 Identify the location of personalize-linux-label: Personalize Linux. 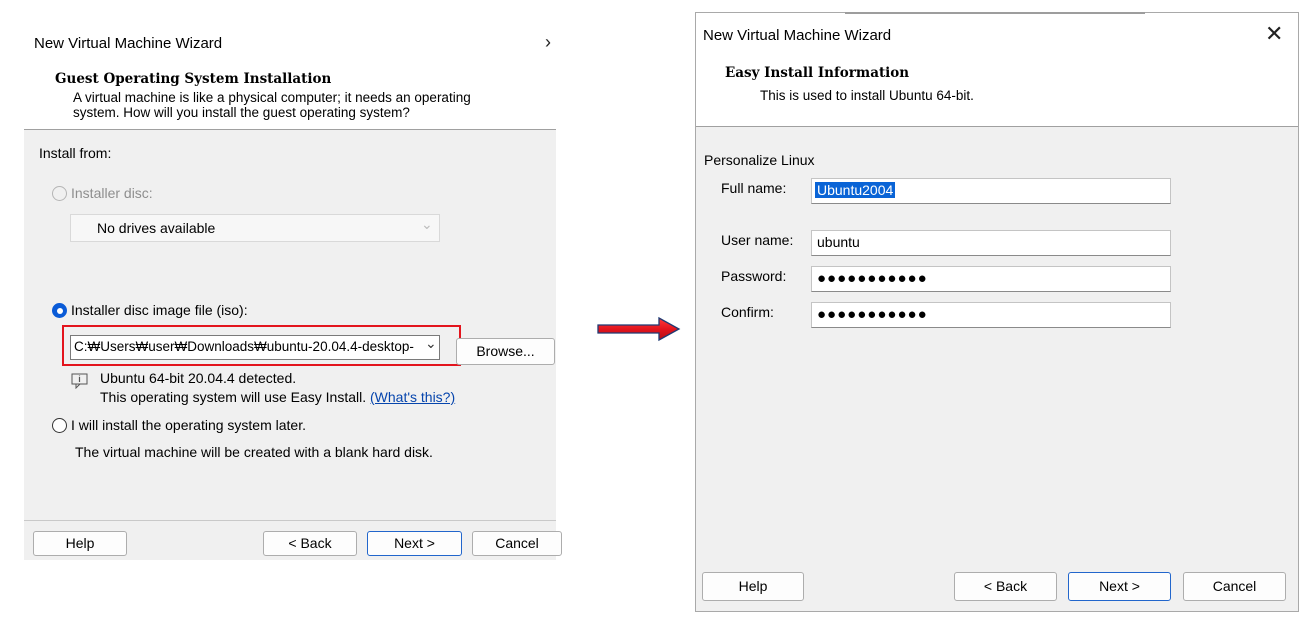
(759, 160).